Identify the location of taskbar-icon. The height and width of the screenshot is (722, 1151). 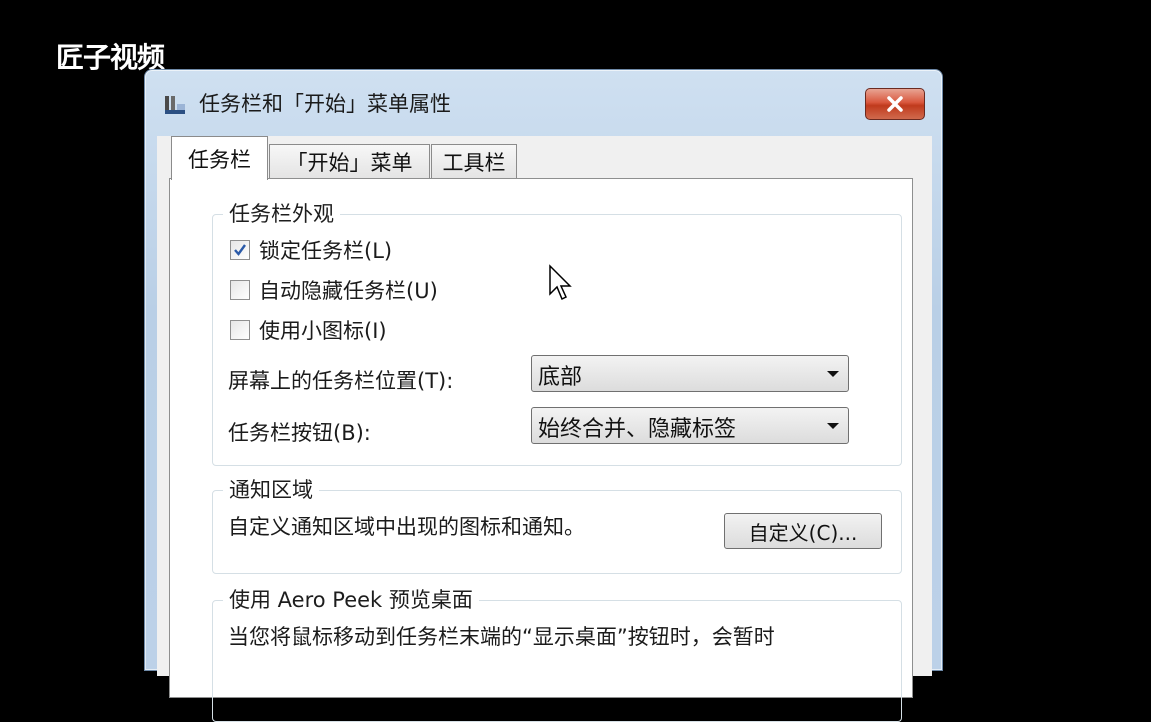
(174, 103).